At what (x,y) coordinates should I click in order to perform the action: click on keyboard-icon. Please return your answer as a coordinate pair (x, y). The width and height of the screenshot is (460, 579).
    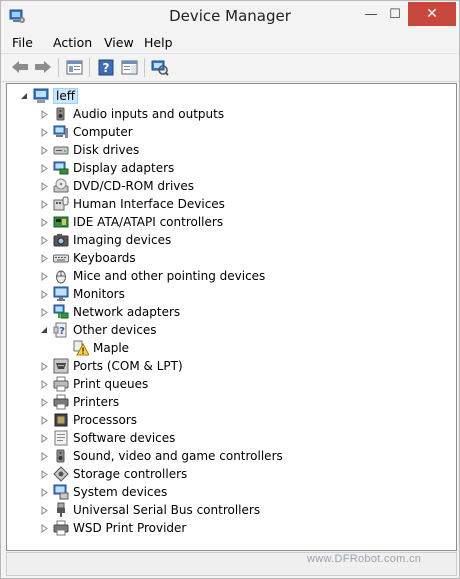
    Looking at the image, I should click on (61, 258).